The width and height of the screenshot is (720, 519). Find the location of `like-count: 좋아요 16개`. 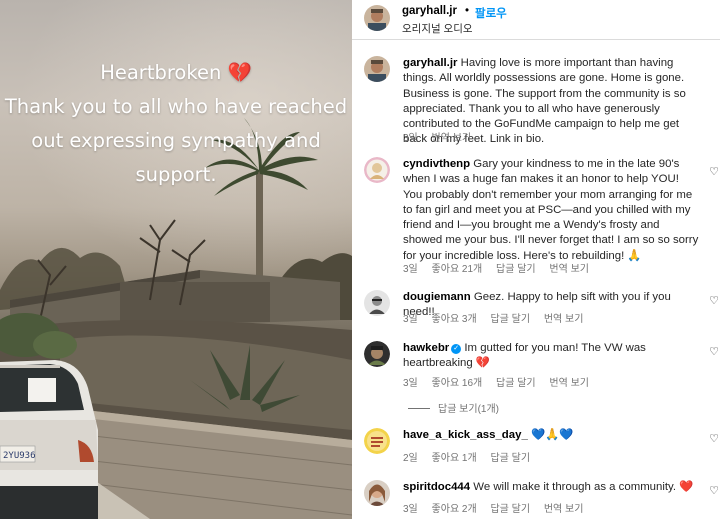

like-count: 좋아요 16개 is located at coordinates (457, 383).